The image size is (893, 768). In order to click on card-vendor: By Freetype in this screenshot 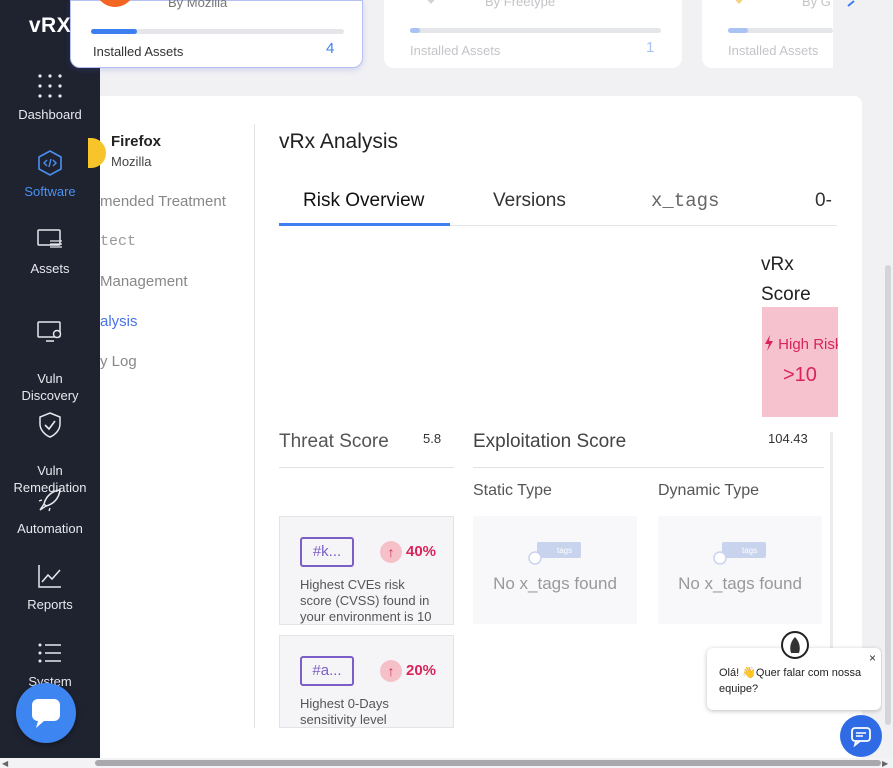, I will do `click(520, 4)`.